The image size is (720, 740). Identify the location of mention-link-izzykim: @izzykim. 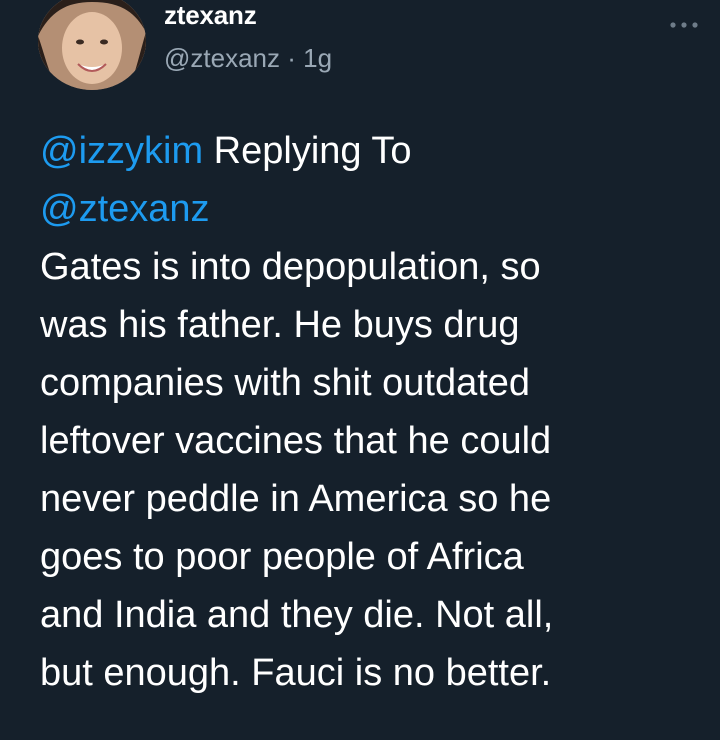
(121, 151).